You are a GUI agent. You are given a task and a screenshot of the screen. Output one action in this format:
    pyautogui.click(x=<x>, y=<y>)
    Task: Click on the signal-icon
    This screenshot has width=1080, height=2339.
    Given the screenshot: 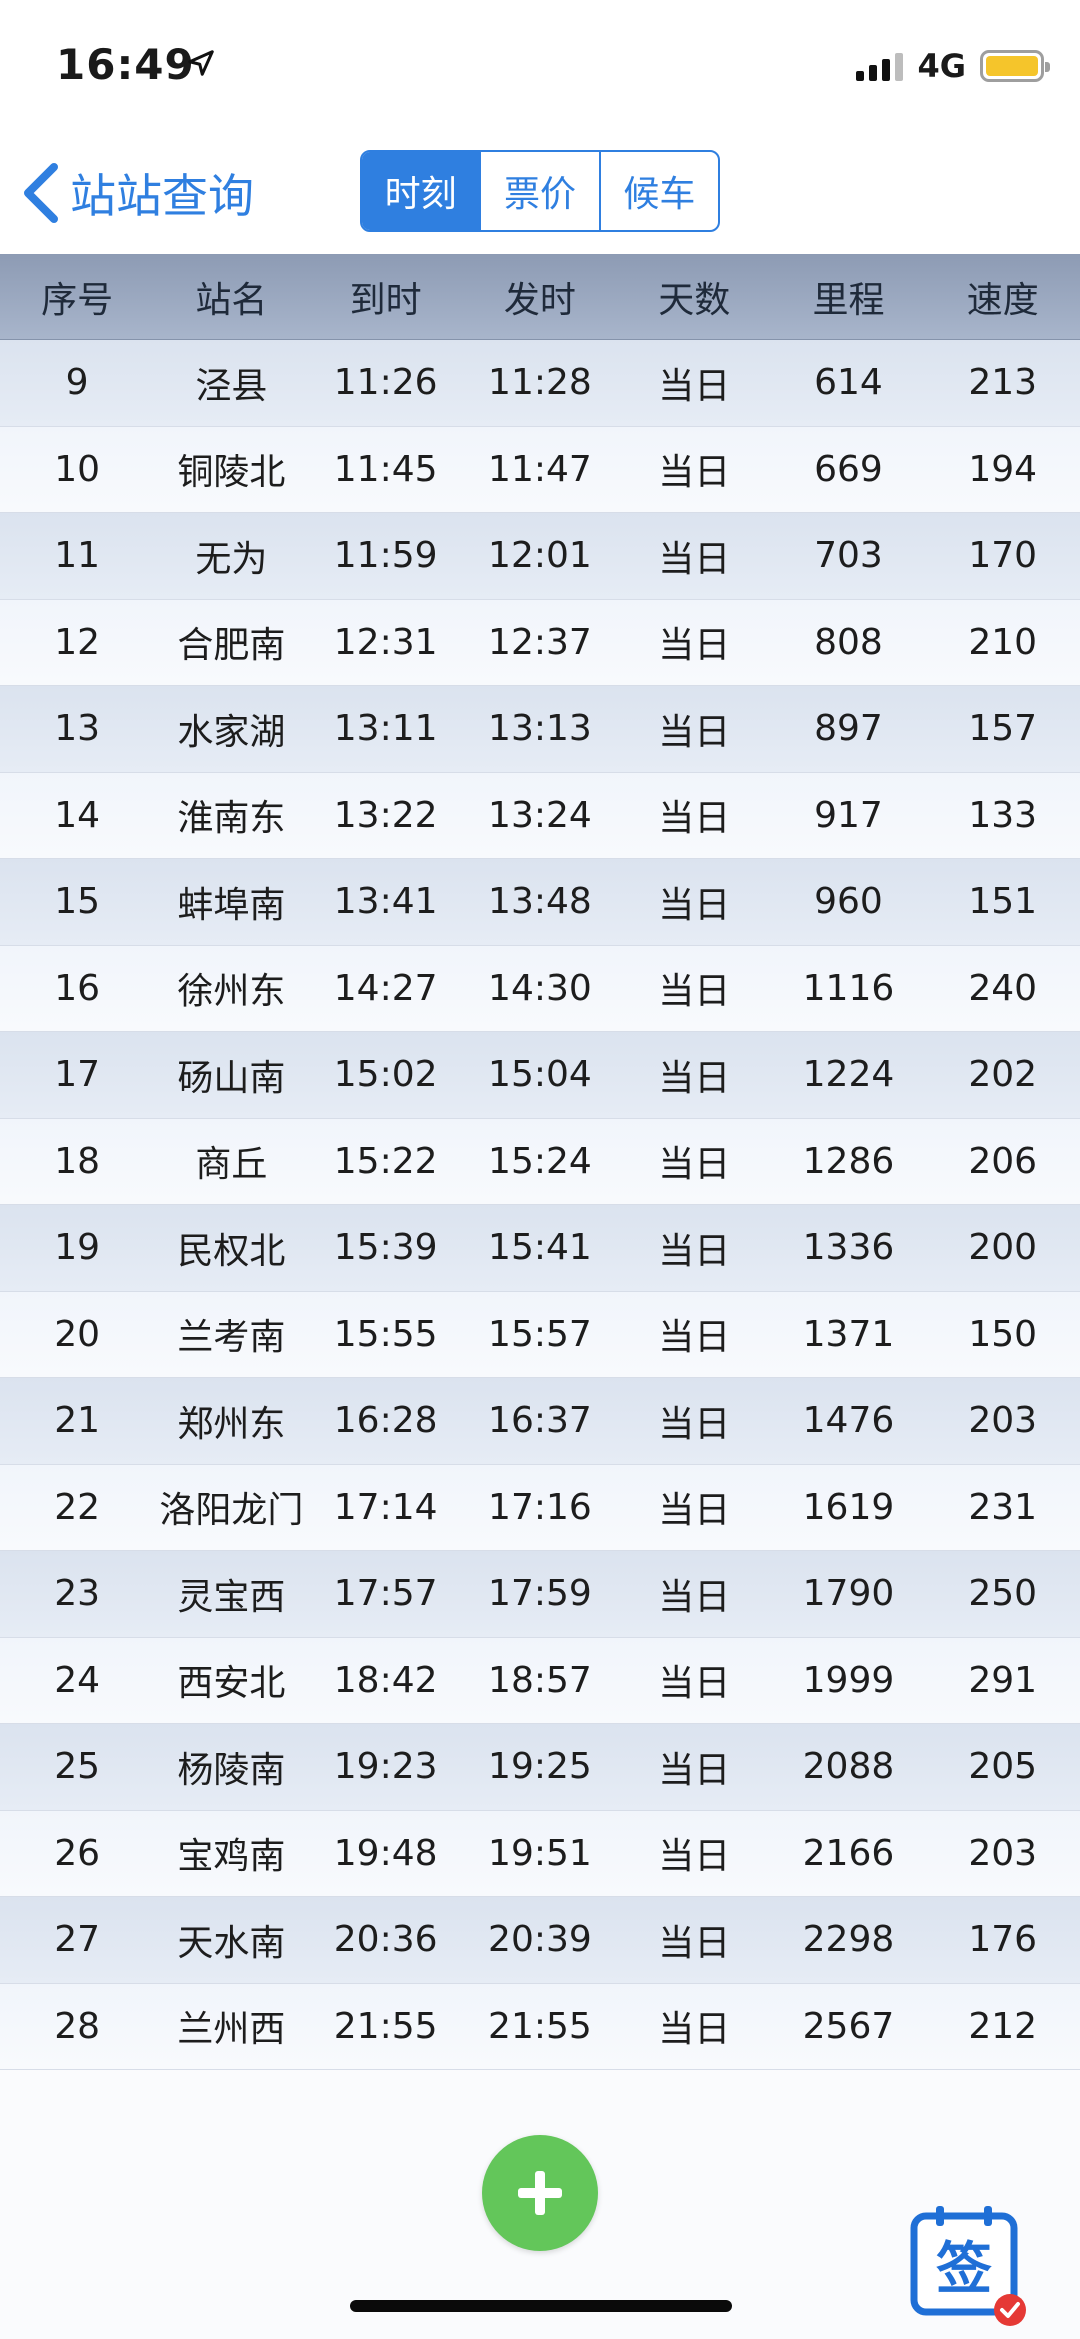 What is the action you would take?
    pyautogui.click(x=880, y=66)
    